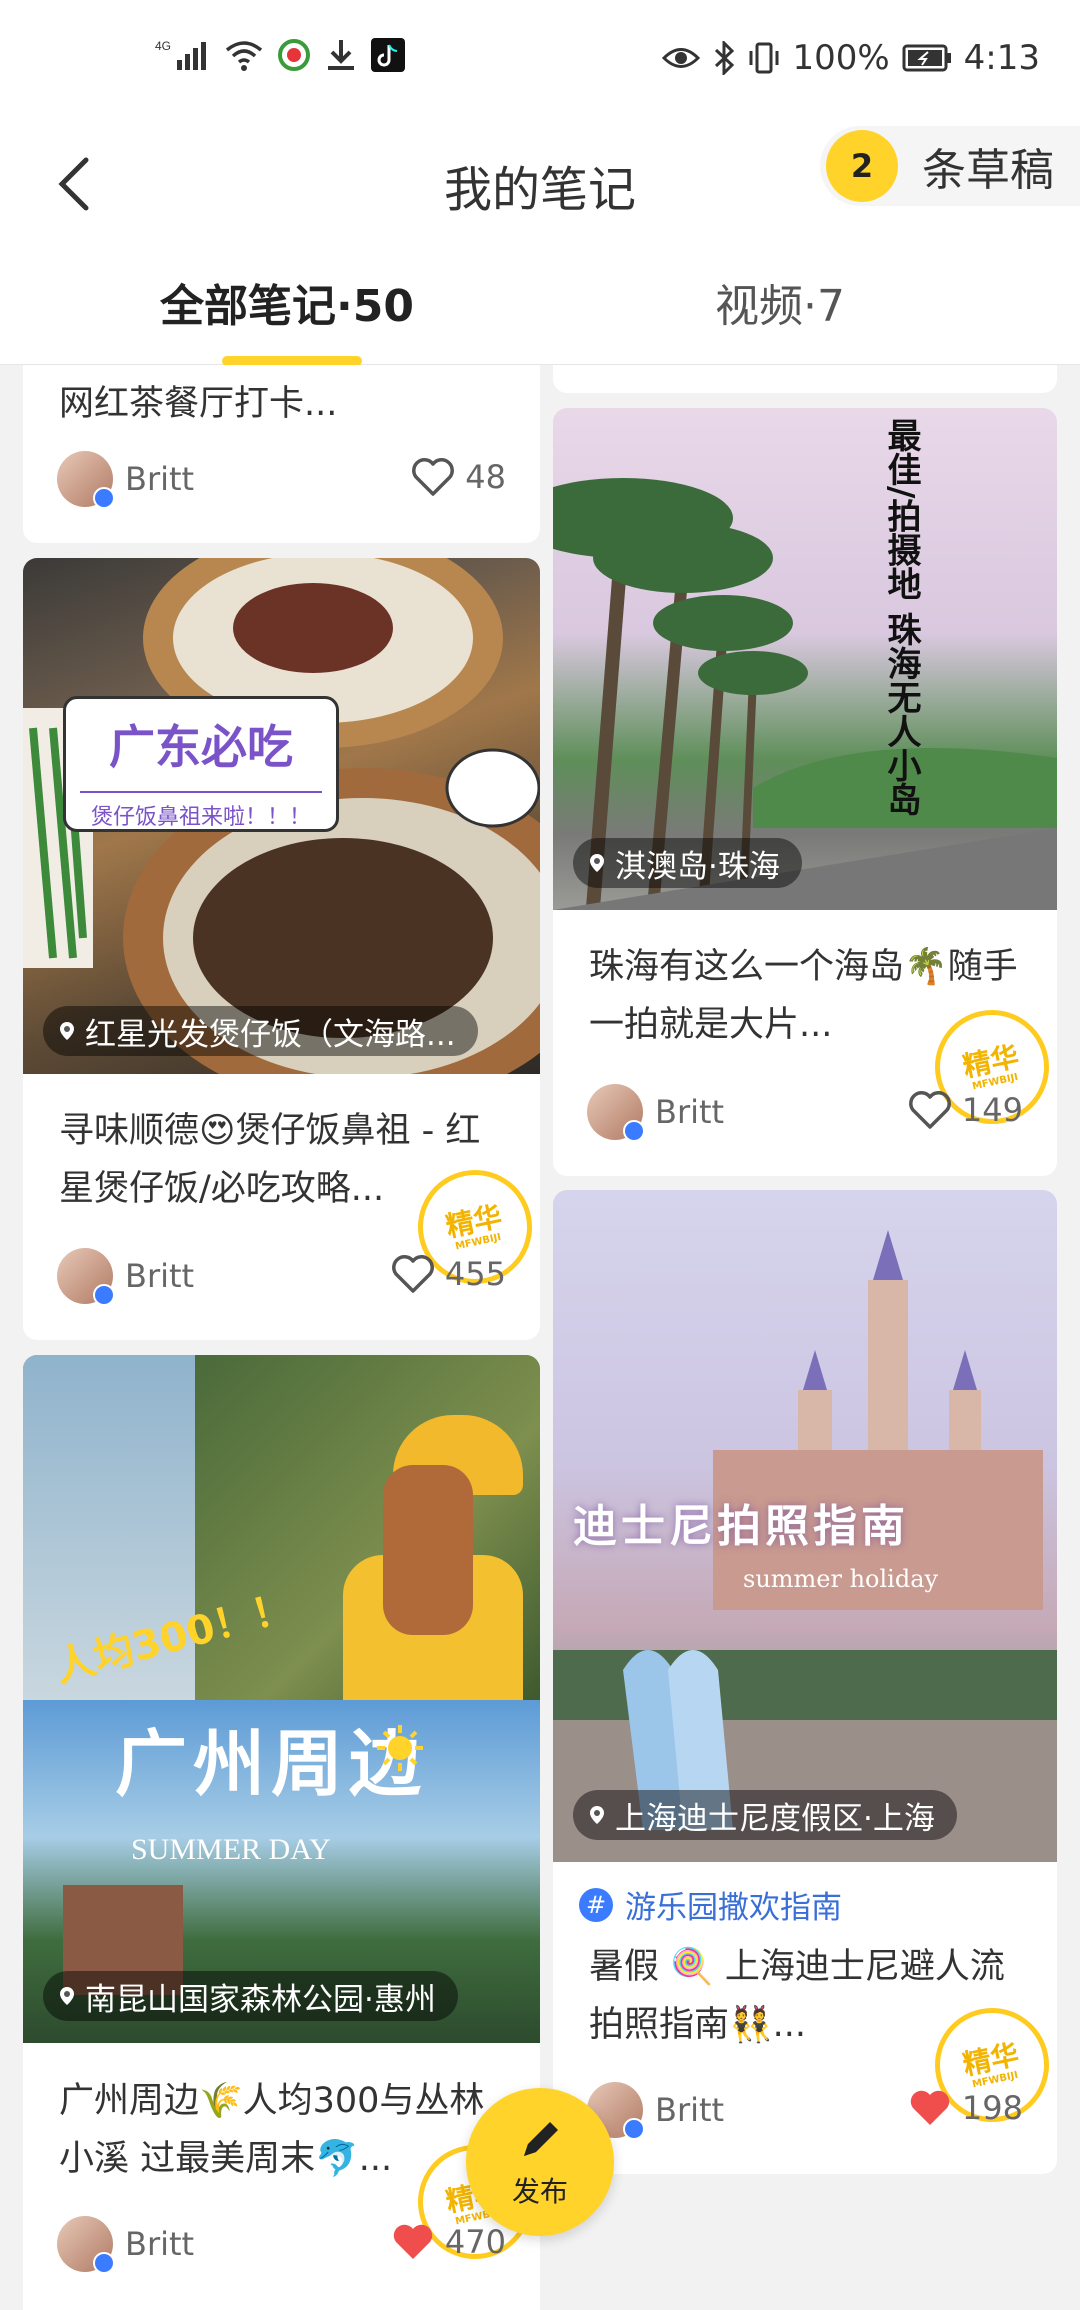  Describe the element at coordinates (992, 2108) in the screenshot. I see `like-count: 198` at that location.